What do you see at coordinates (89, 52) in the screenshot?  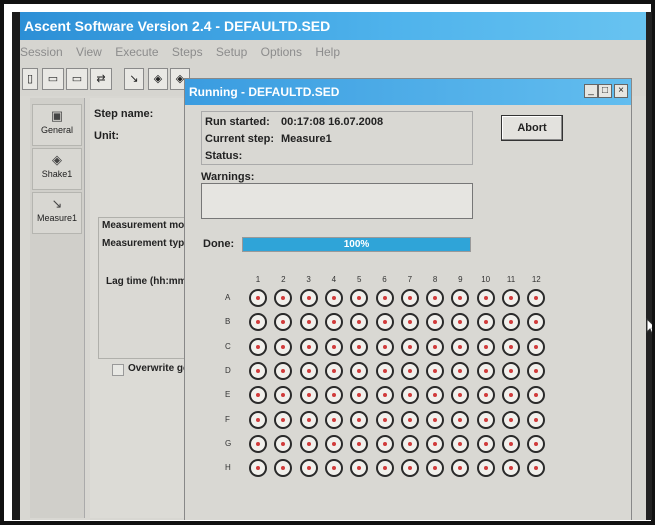 I see `menu-view: View` at bounding box center [89, 52].